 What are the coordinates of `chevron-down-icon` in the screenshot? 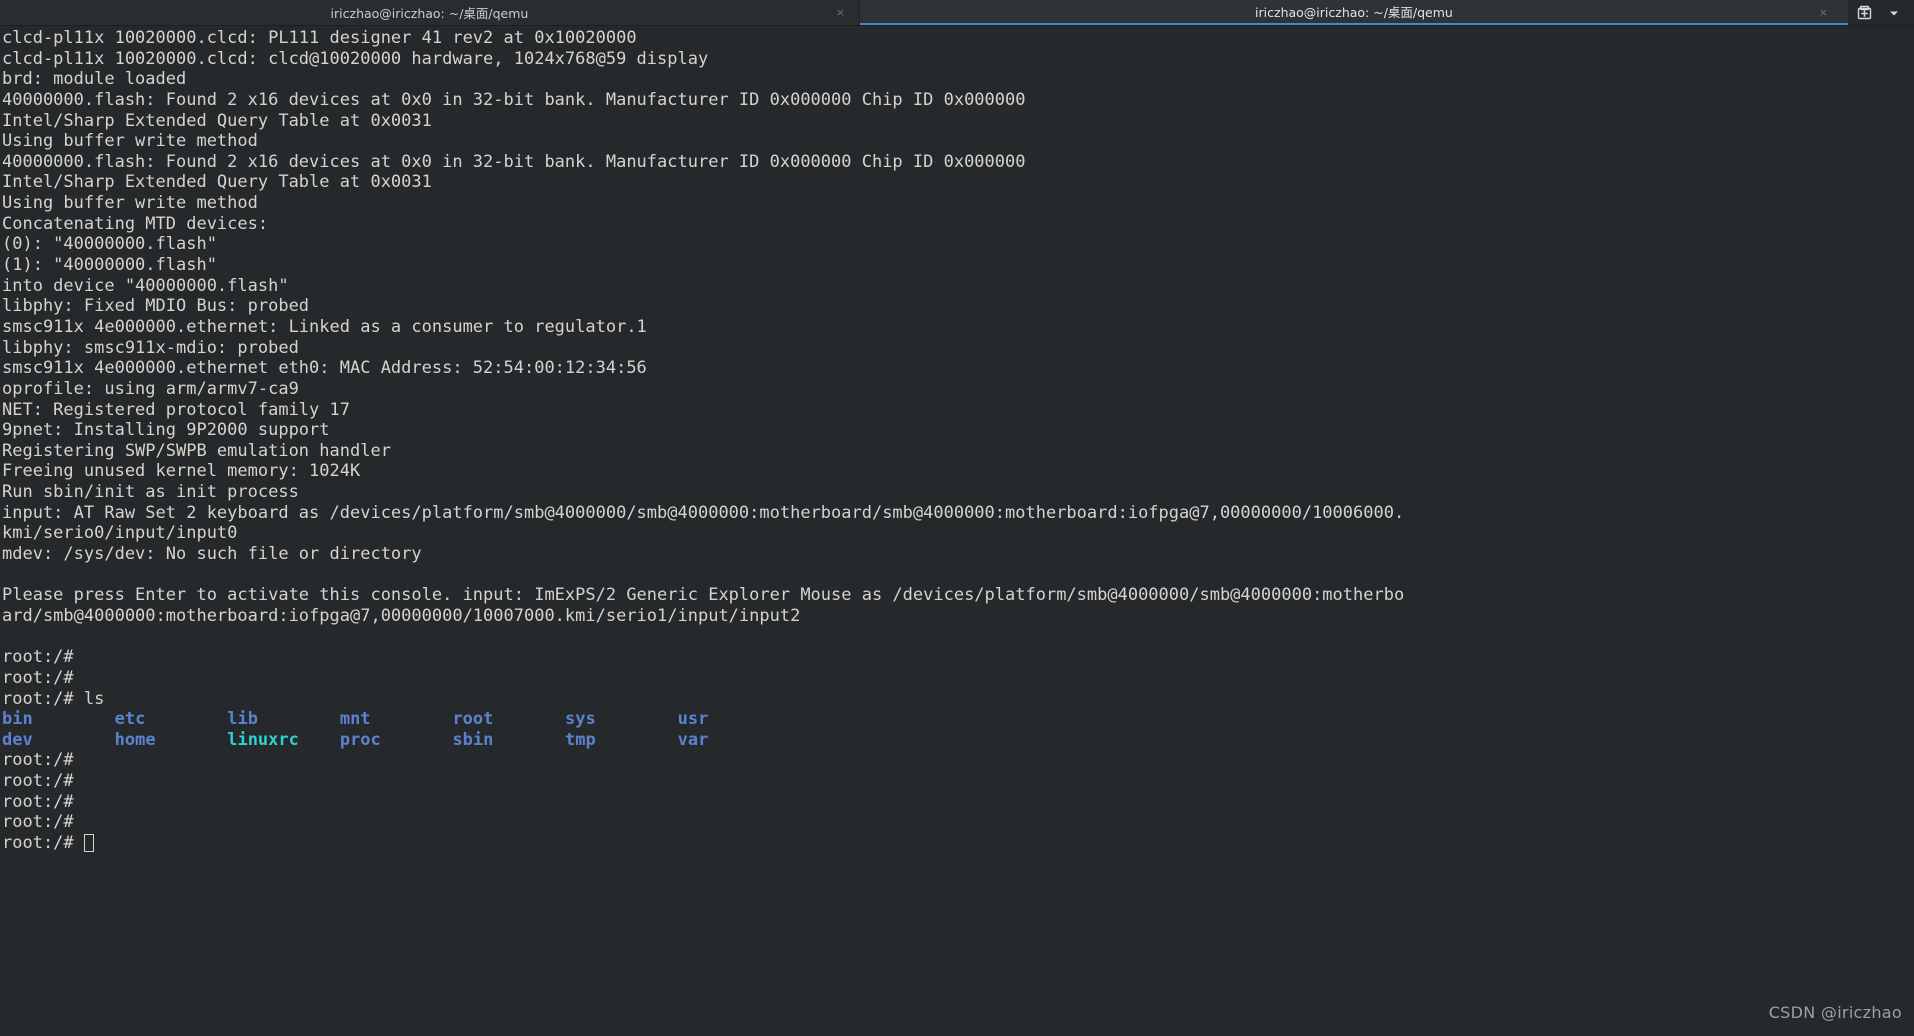 It's located at (1894, 13).